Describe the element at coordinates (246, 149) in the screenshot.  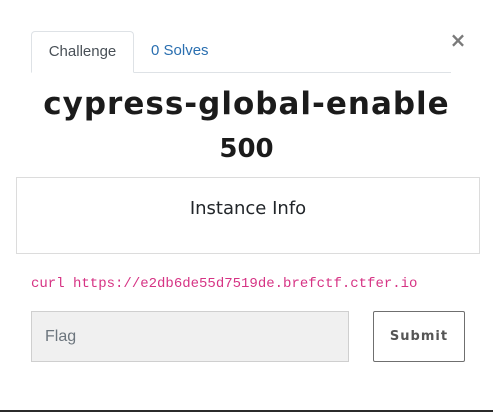
I see `challenge-value: 500` at that location.